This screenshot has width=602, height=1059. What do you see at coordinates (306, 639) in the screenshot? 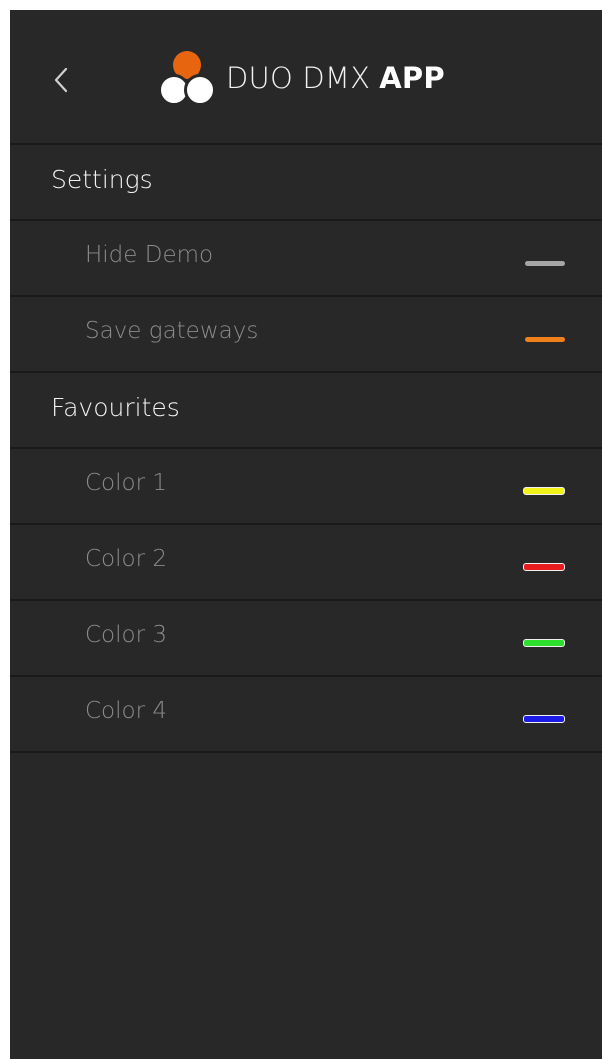
I see `favourite-row-color-3: Color 3` at bounding box center [306, 639].